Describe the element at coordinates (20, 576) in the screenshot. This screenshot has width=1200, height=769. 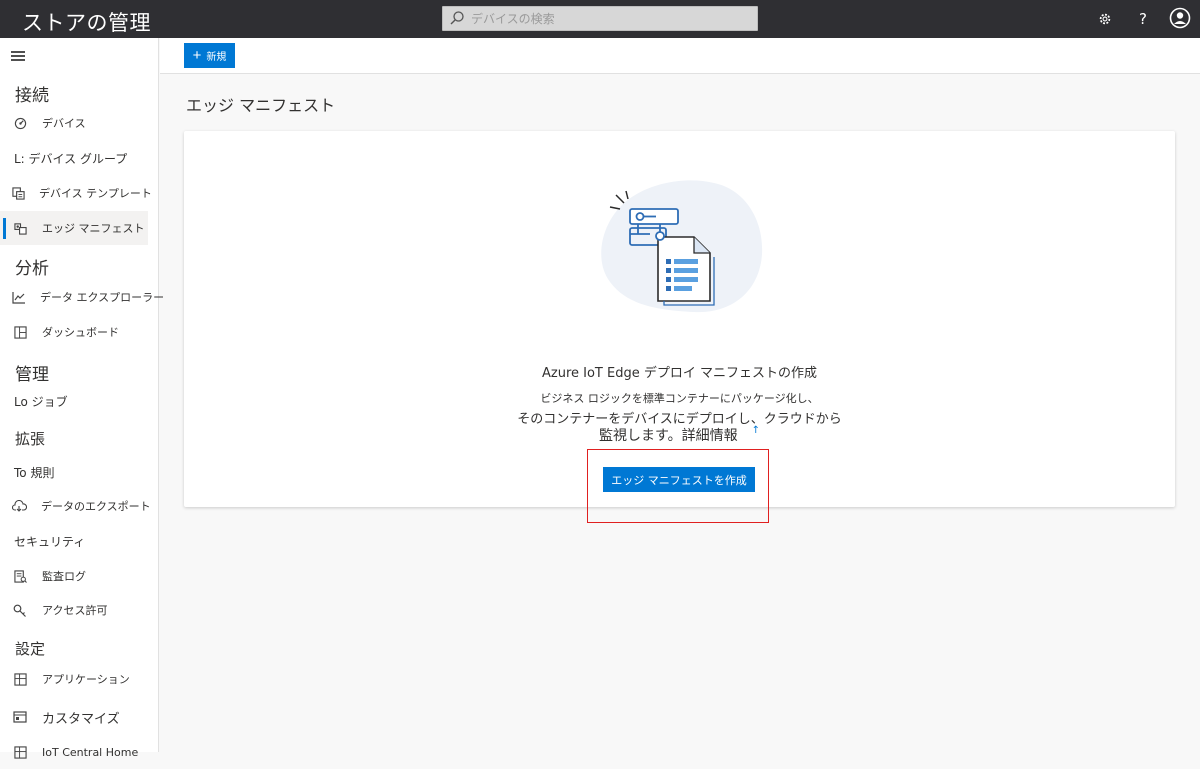
I see `audit-log-icon` at that location.